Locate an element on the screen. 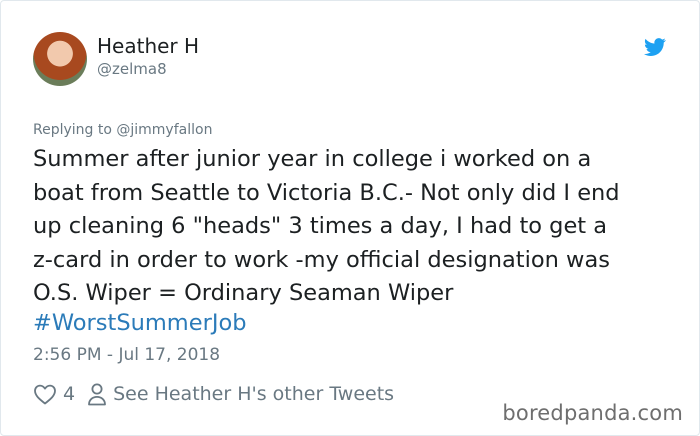 This screenshot has width=700, height=436. author-name: Heather H is located at coordinates (148, 46).